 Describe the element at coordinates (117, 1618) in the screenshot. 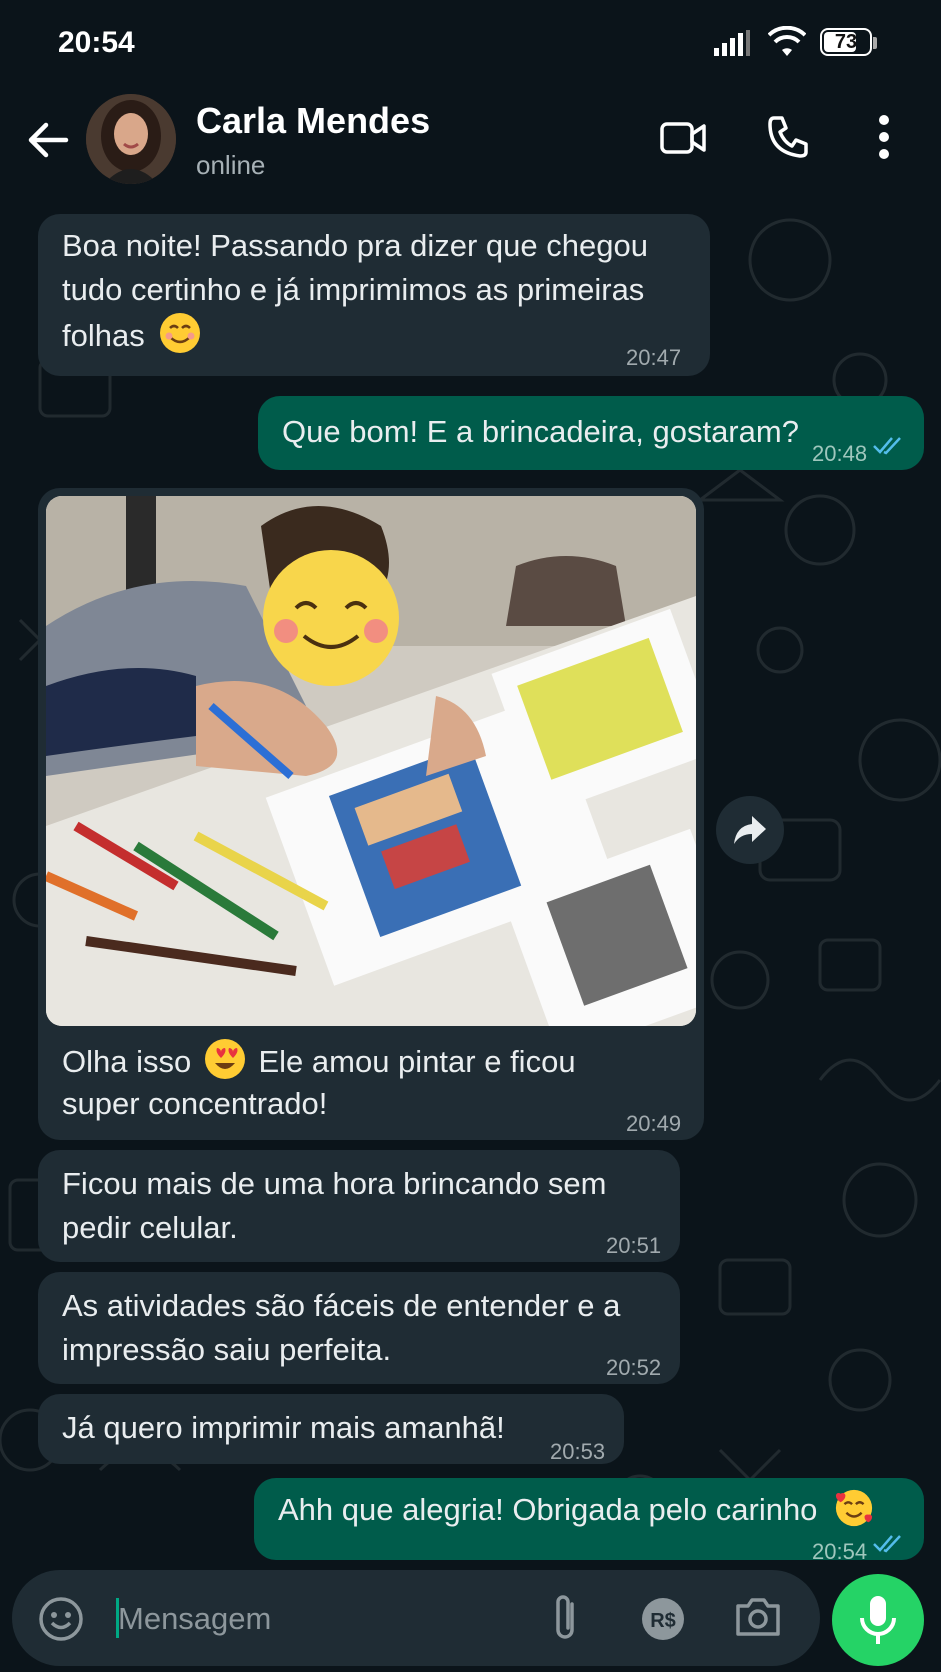

I see `text-caret` at that location.